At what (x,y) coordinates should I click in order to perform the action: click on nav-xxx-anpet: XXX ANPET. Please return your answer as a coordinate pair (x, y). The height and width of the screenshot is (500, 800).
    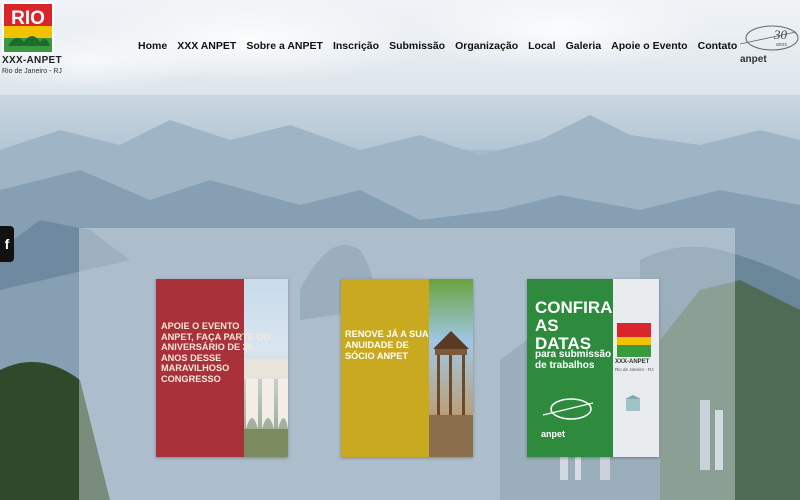
    Looking at the image, I should click on (206, 46).